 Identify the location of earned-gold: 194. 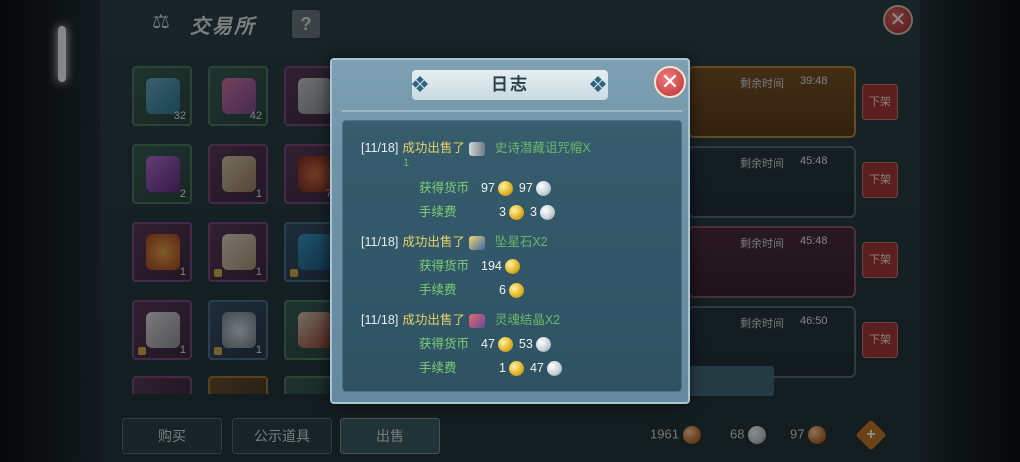
(491, 266).